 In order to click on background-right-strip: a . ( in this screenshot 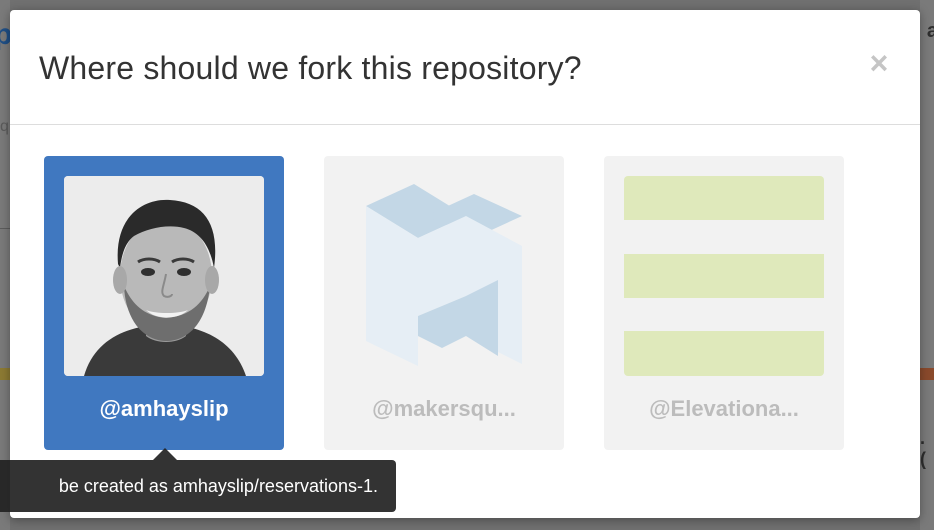, I will do `click(927, 265)`.